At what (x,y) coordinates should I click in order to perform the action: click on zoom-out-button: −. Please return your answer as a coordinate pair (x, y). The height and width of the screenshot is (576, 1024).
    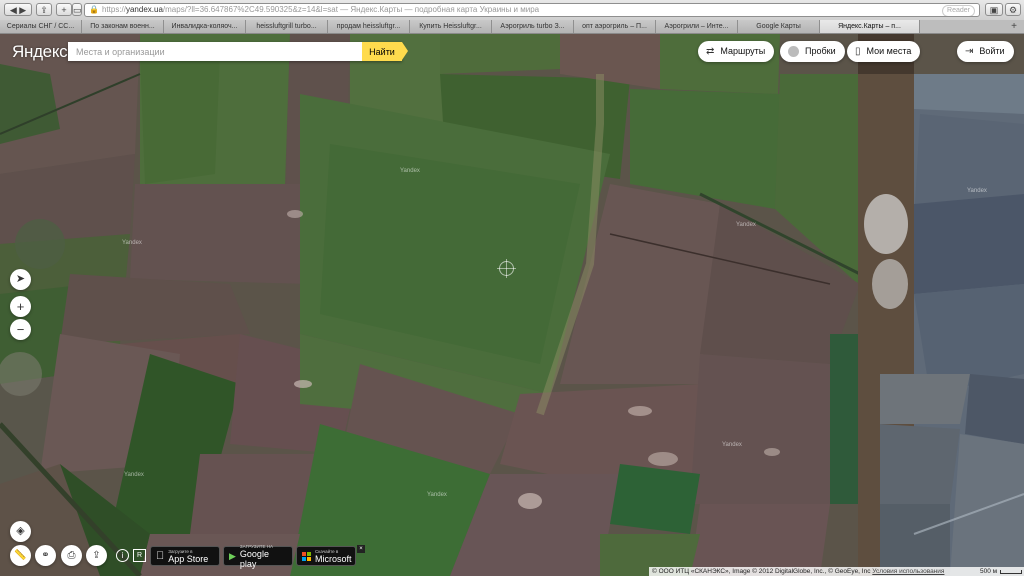
    Looking at the image, I should click on (20, 329).